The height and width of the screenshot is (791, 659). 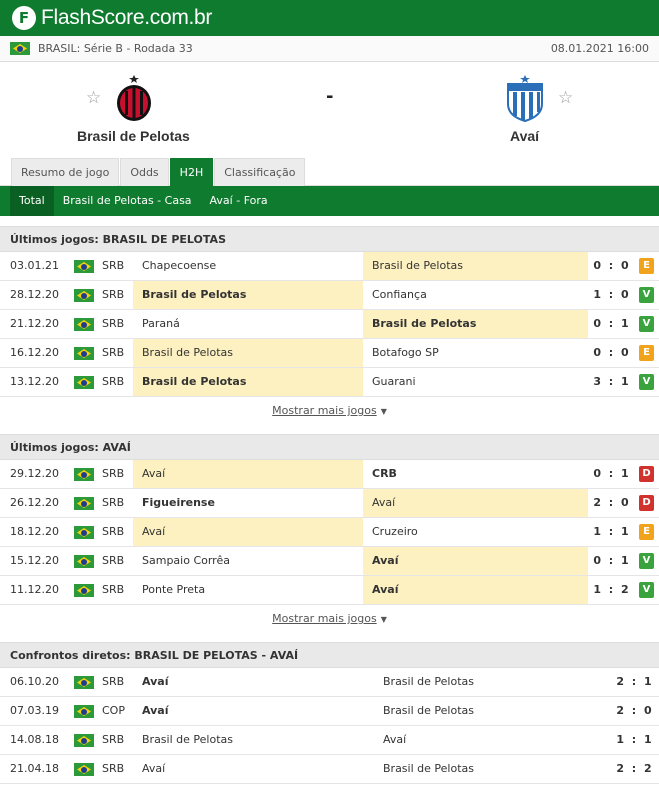 What do you see at coordinates (32, 201) in the screenshot?
I see `subtab-total: Total` at bounding box center [32, 201].